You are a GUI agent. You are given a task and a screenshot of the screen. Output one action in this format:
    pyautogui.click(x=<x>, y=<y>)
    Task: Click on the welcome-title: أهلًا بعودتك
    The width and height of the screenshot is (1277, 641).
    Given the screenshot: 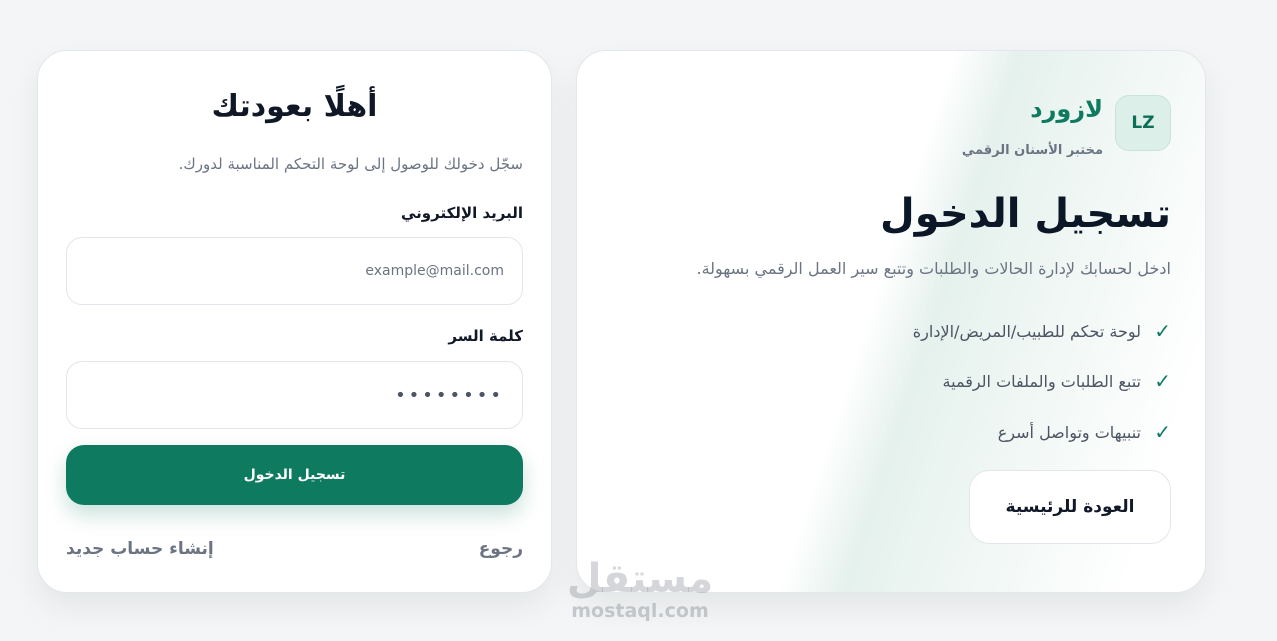 What is the action you would take?
    pyautogui.click(x=294, y=106)
    